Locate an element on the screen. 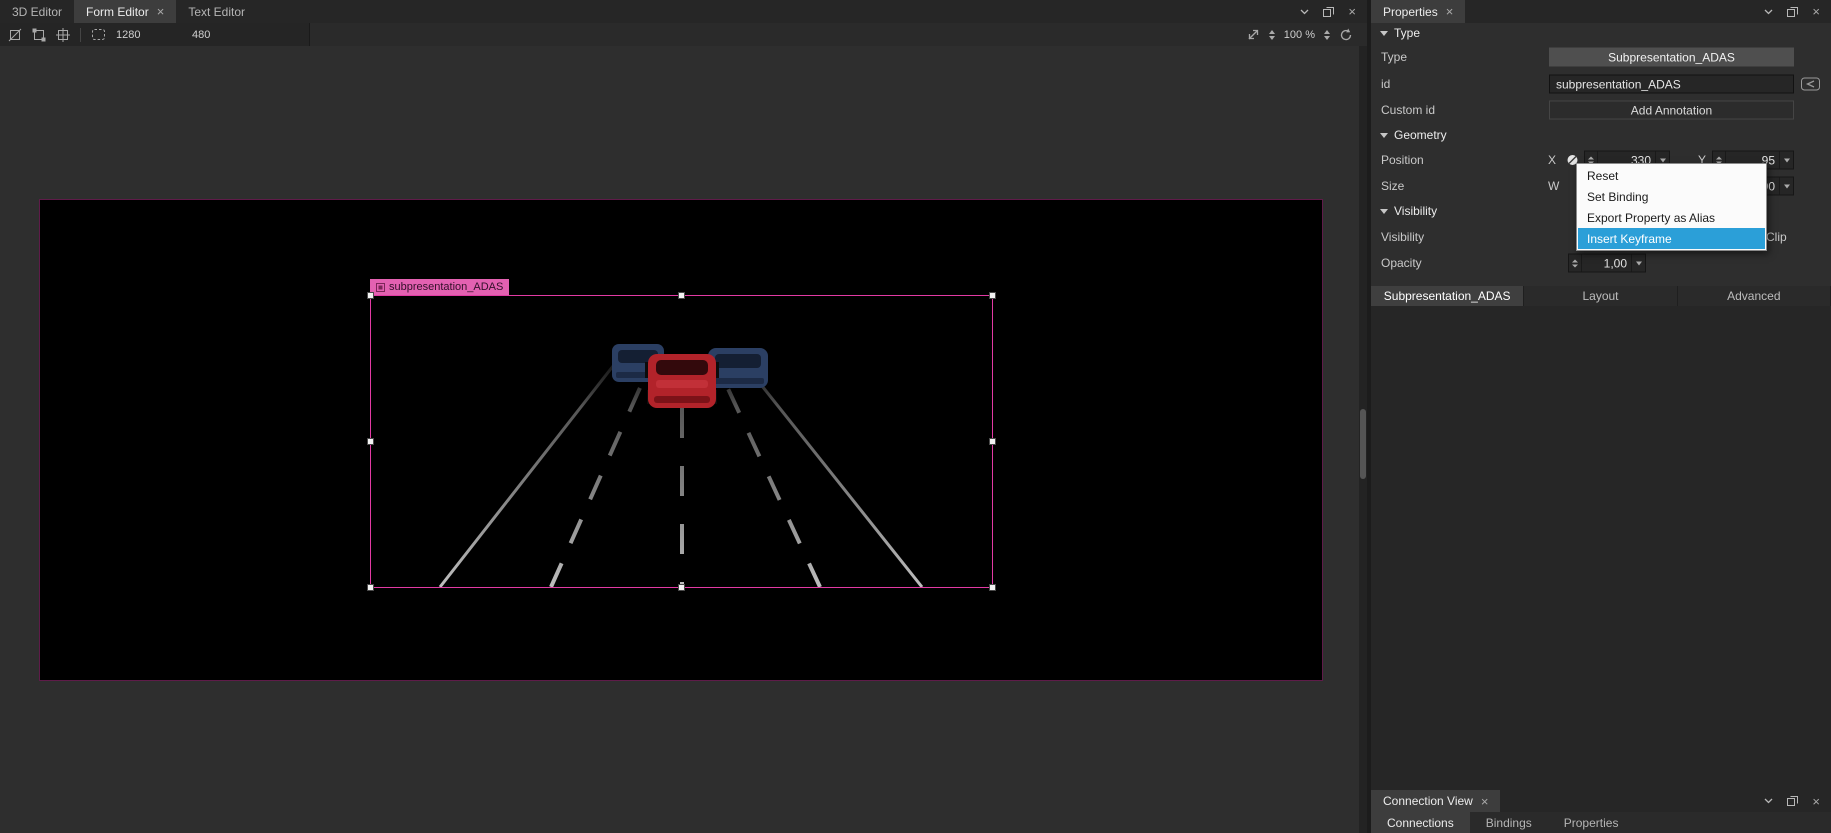 This screenshot has height=833, width=1831. zoom-controls-group: 100 % is located at coordinates (1307, 34).